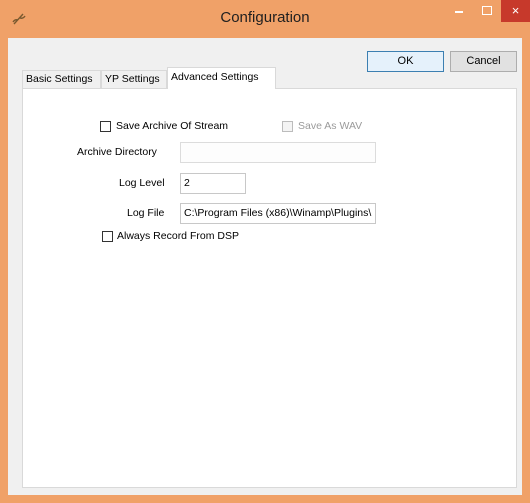 Image resolution: width=530 pixels, height=503 pixels. I want to click on save-archive-label: Save Archive Of Stream, so click(172, 126).